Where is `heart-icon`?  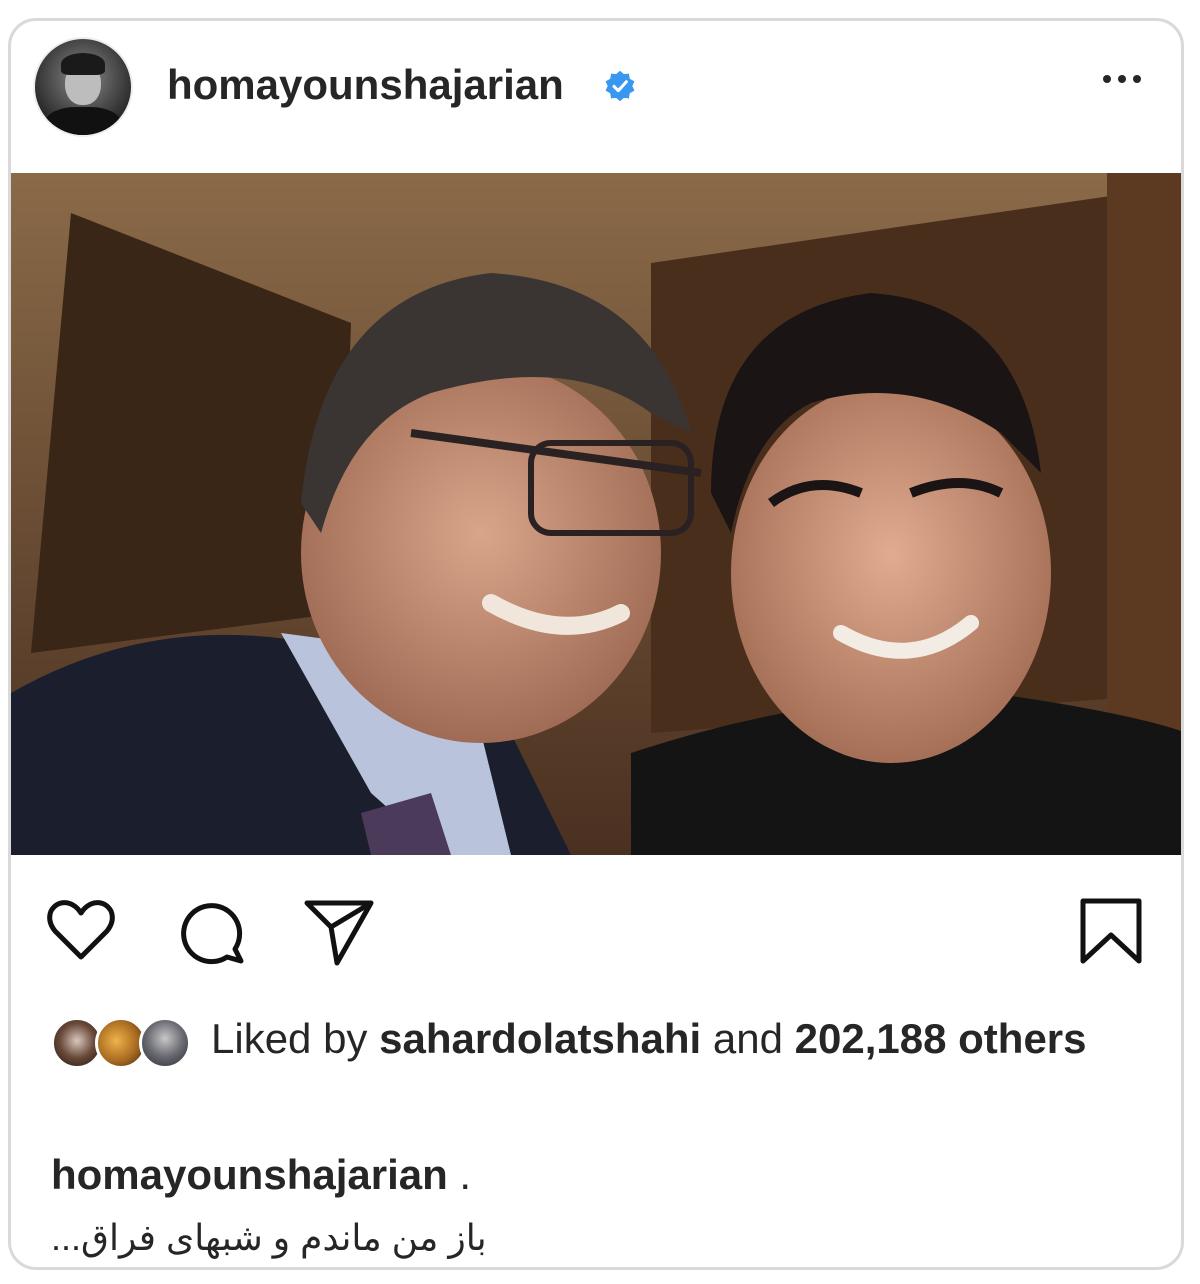
heart-icon is located at coordinates (81, 931).